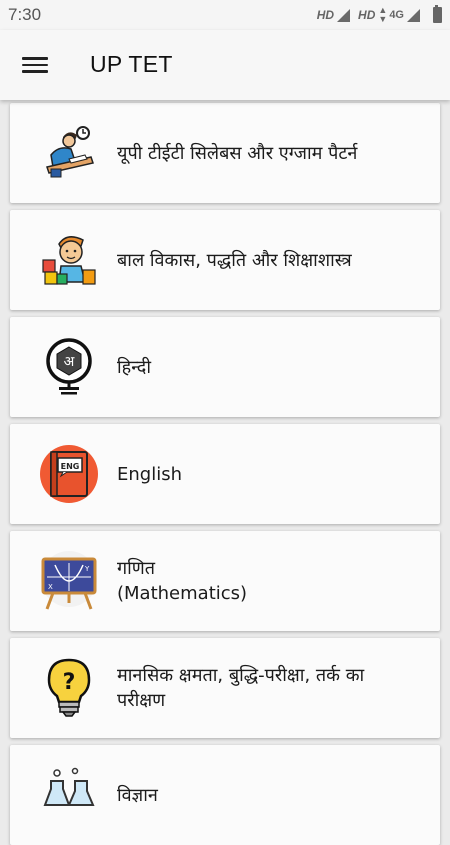 This screenshot has height=845, width=450. I want to click on topic-card-mathematics: X Y गणित (Mathematics), so click(225, 581).